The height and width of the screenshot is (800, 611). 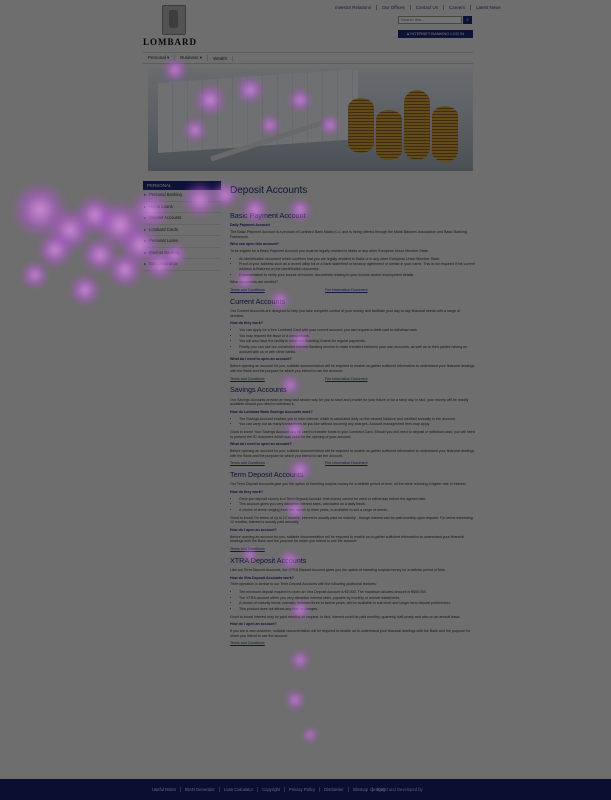 I want to click on top-link-investor-relations: Investor Relations, so click(x=353, y=7).